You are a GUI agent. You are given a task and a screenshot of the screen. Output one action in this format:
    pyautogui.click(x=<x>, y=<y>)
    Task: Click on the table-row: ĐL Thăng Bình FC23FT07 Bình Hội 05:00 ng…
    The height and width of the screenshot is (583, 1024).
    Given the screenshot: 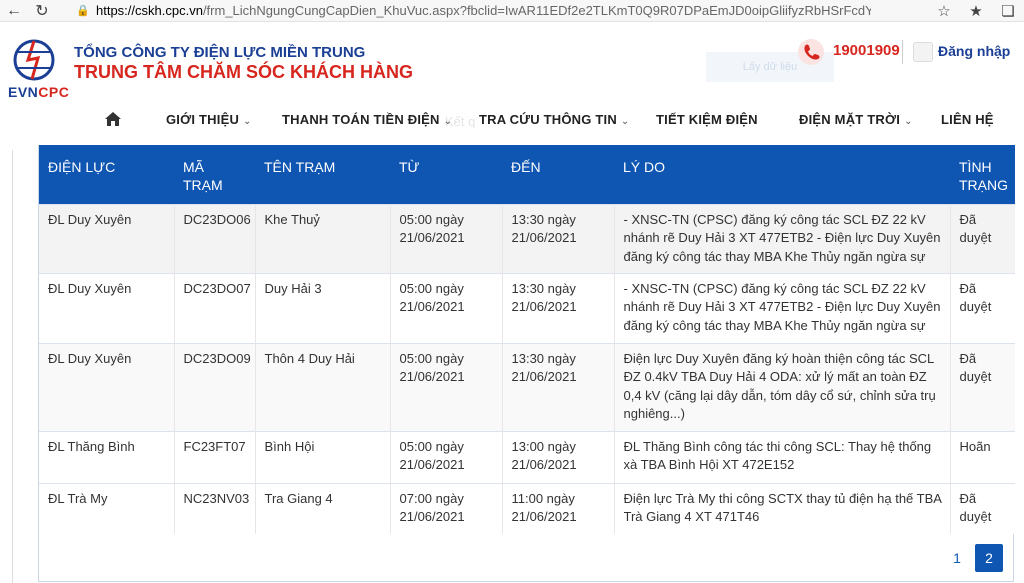 What is the action you would take?
    pyautogui.click(x=527, y=456)
    